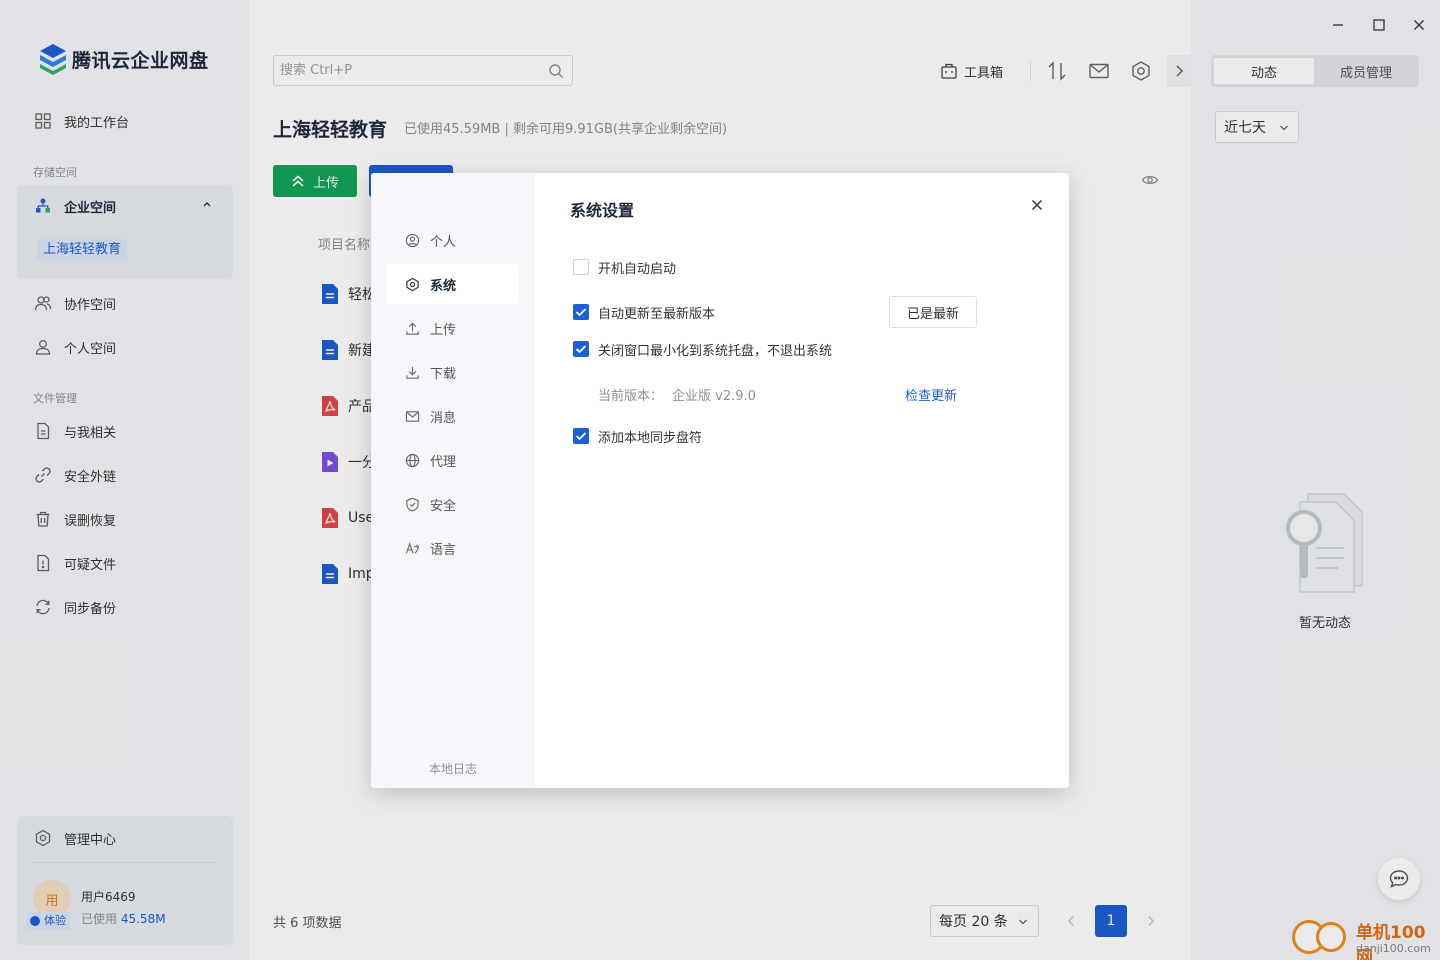 Image resolution: width=1440 pixels, height=960 pixels. Describe the element at coordinates (443, 374) in the screenshot. I see `settings-nav-label: 下载` at that location.